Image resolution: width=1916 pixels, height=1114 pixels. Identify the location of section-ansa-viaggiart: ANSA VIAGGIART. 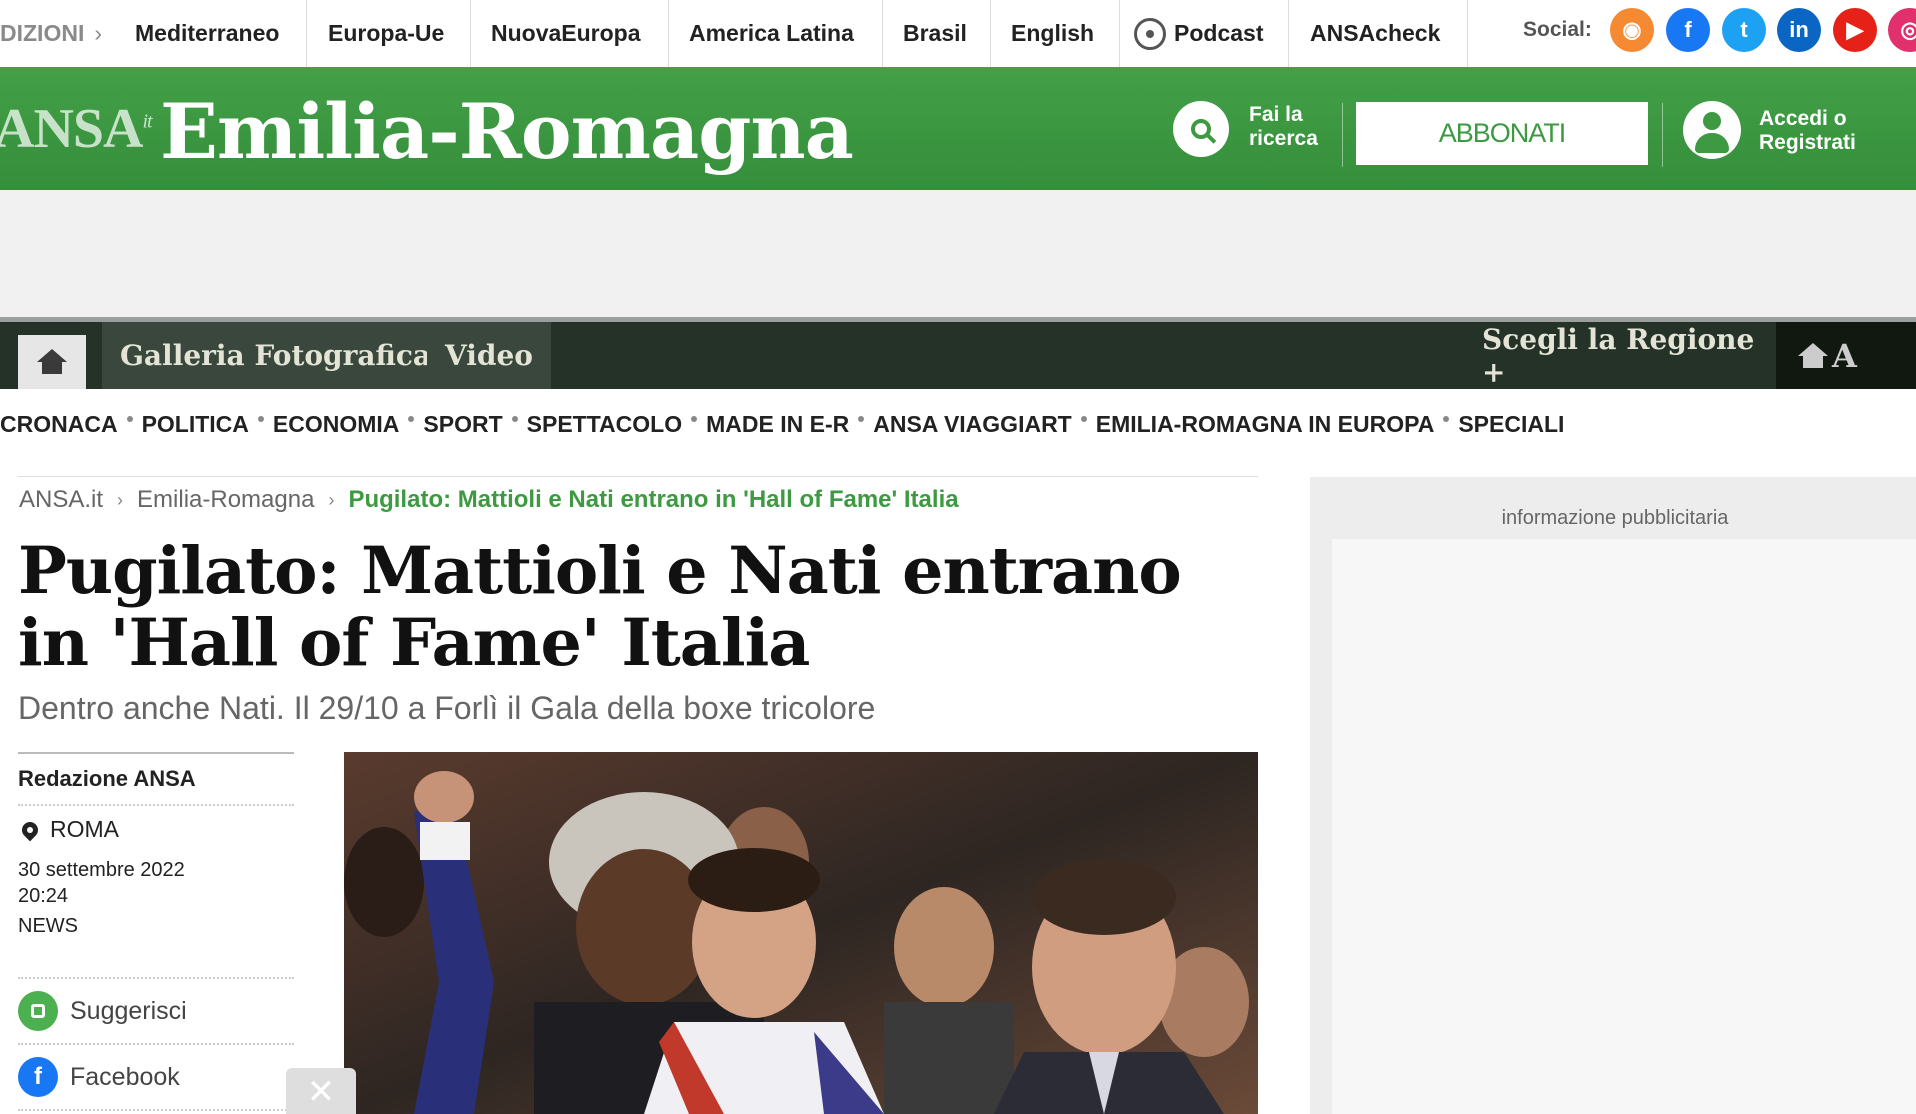
(972, 424).